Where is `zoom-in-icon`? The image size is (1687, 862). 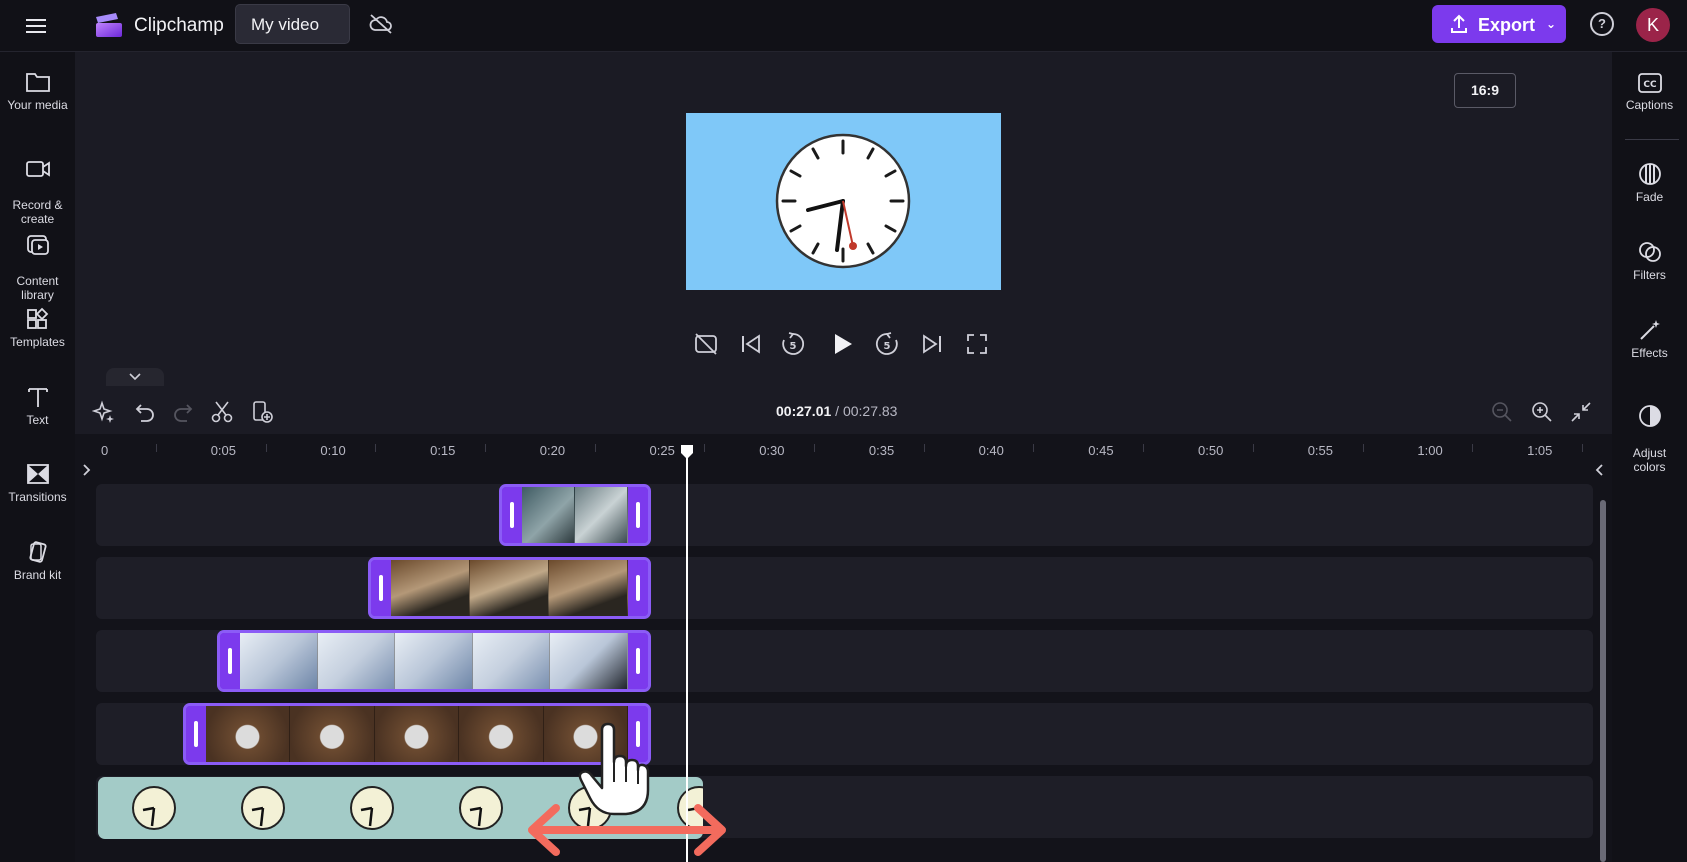
zoom-in-icon is located at coordinates (1542, 412).